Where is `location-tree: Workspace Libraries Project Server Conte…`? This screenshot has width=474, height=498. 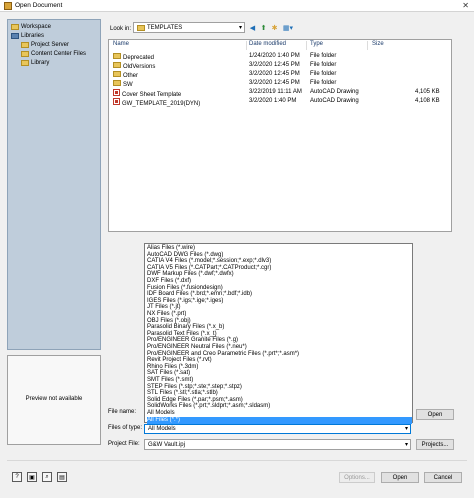
location-tree: Workspace Libraries Project Server Conte… is located at coordinates (54, 184).